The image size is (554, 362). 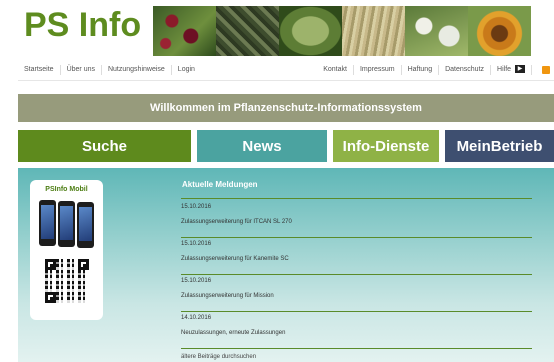 I want to click on news-title: Neuzulassungen, erneute Zulassungen, so click(x=356, y=333).